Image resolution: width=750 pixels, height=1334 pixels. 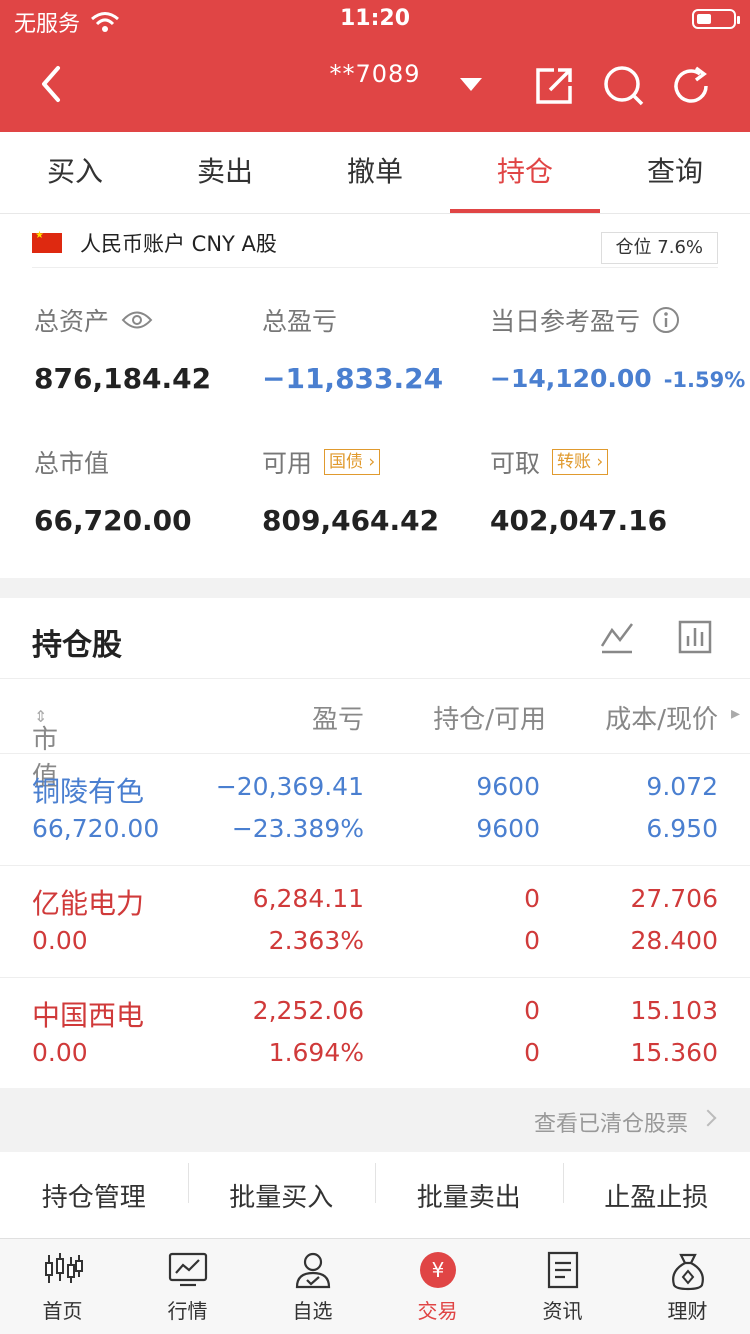 What do you see at coordinates (63, 1268) in the screenshot?
I see `candlestick-icon` at bounding box center [63, 1268].